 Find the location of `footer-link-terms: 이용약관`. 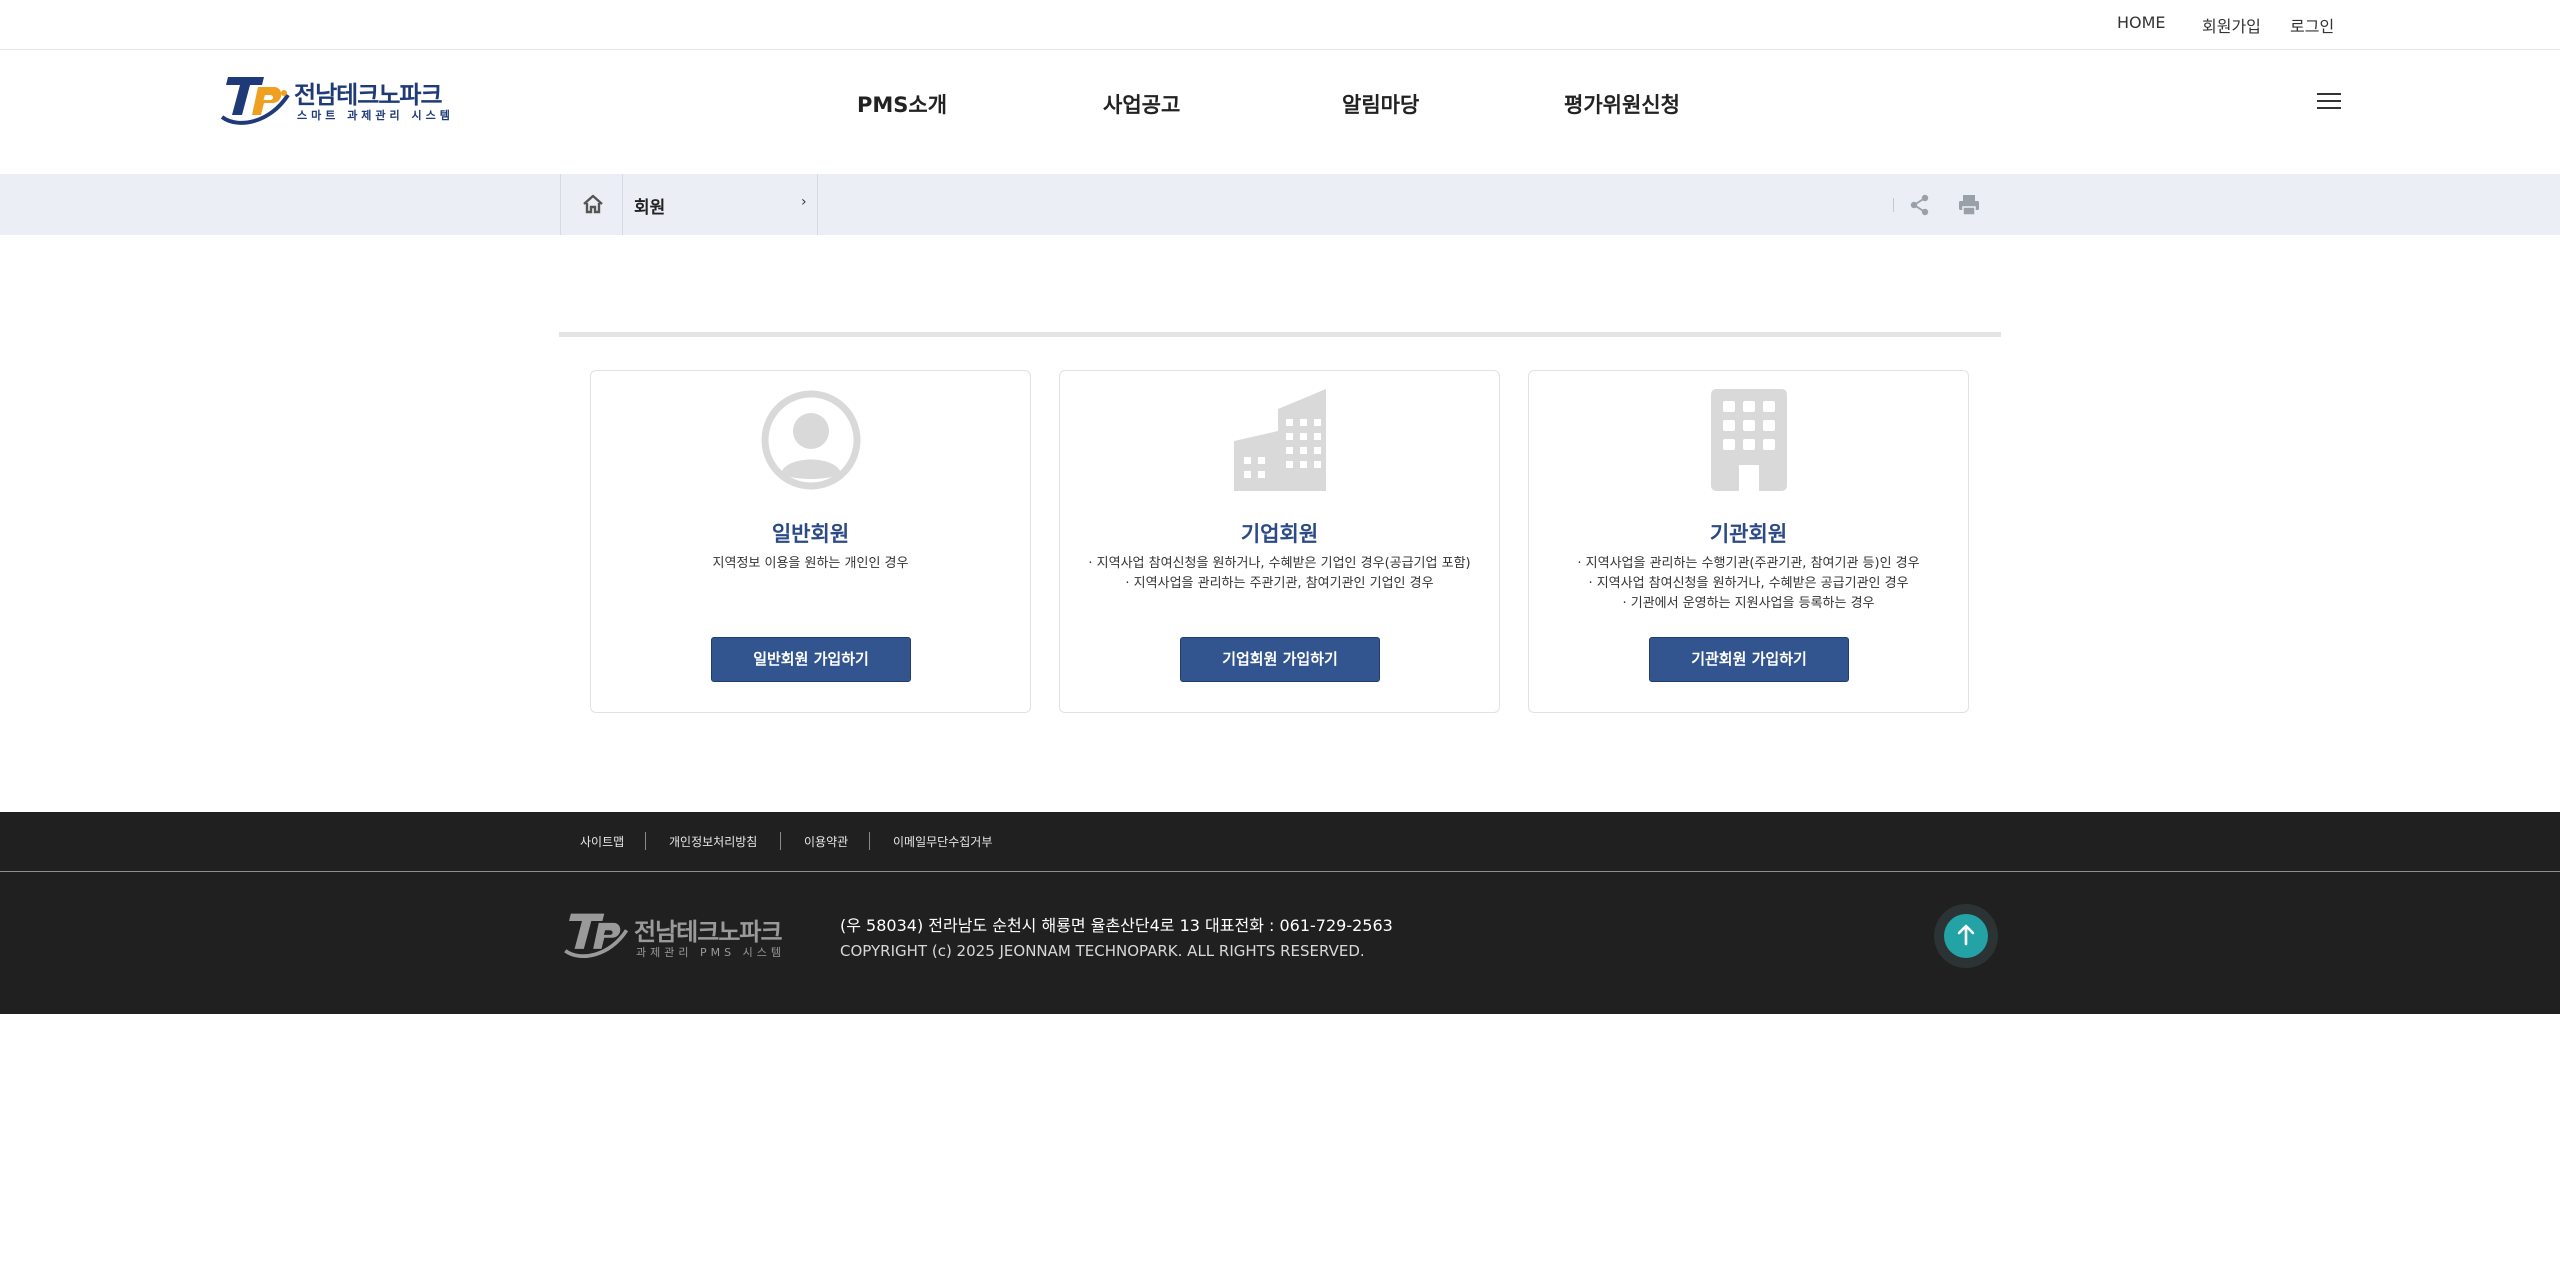

footer-link-terms: 이용약관 is located at coordinates (826, 841).